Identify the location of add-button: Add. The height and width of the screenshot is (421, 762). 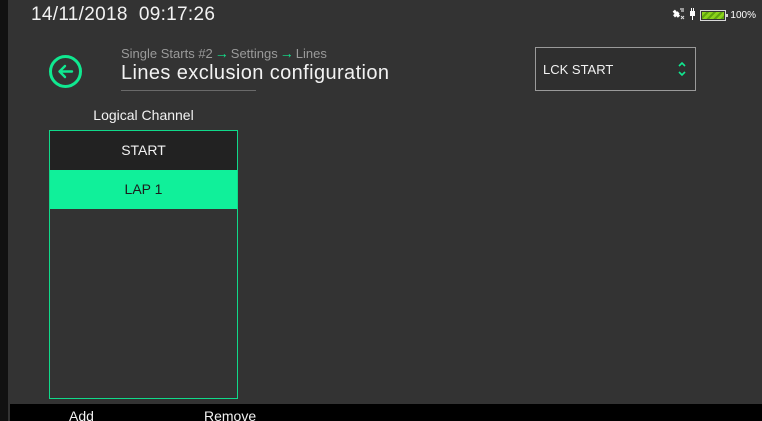
(81, 414).